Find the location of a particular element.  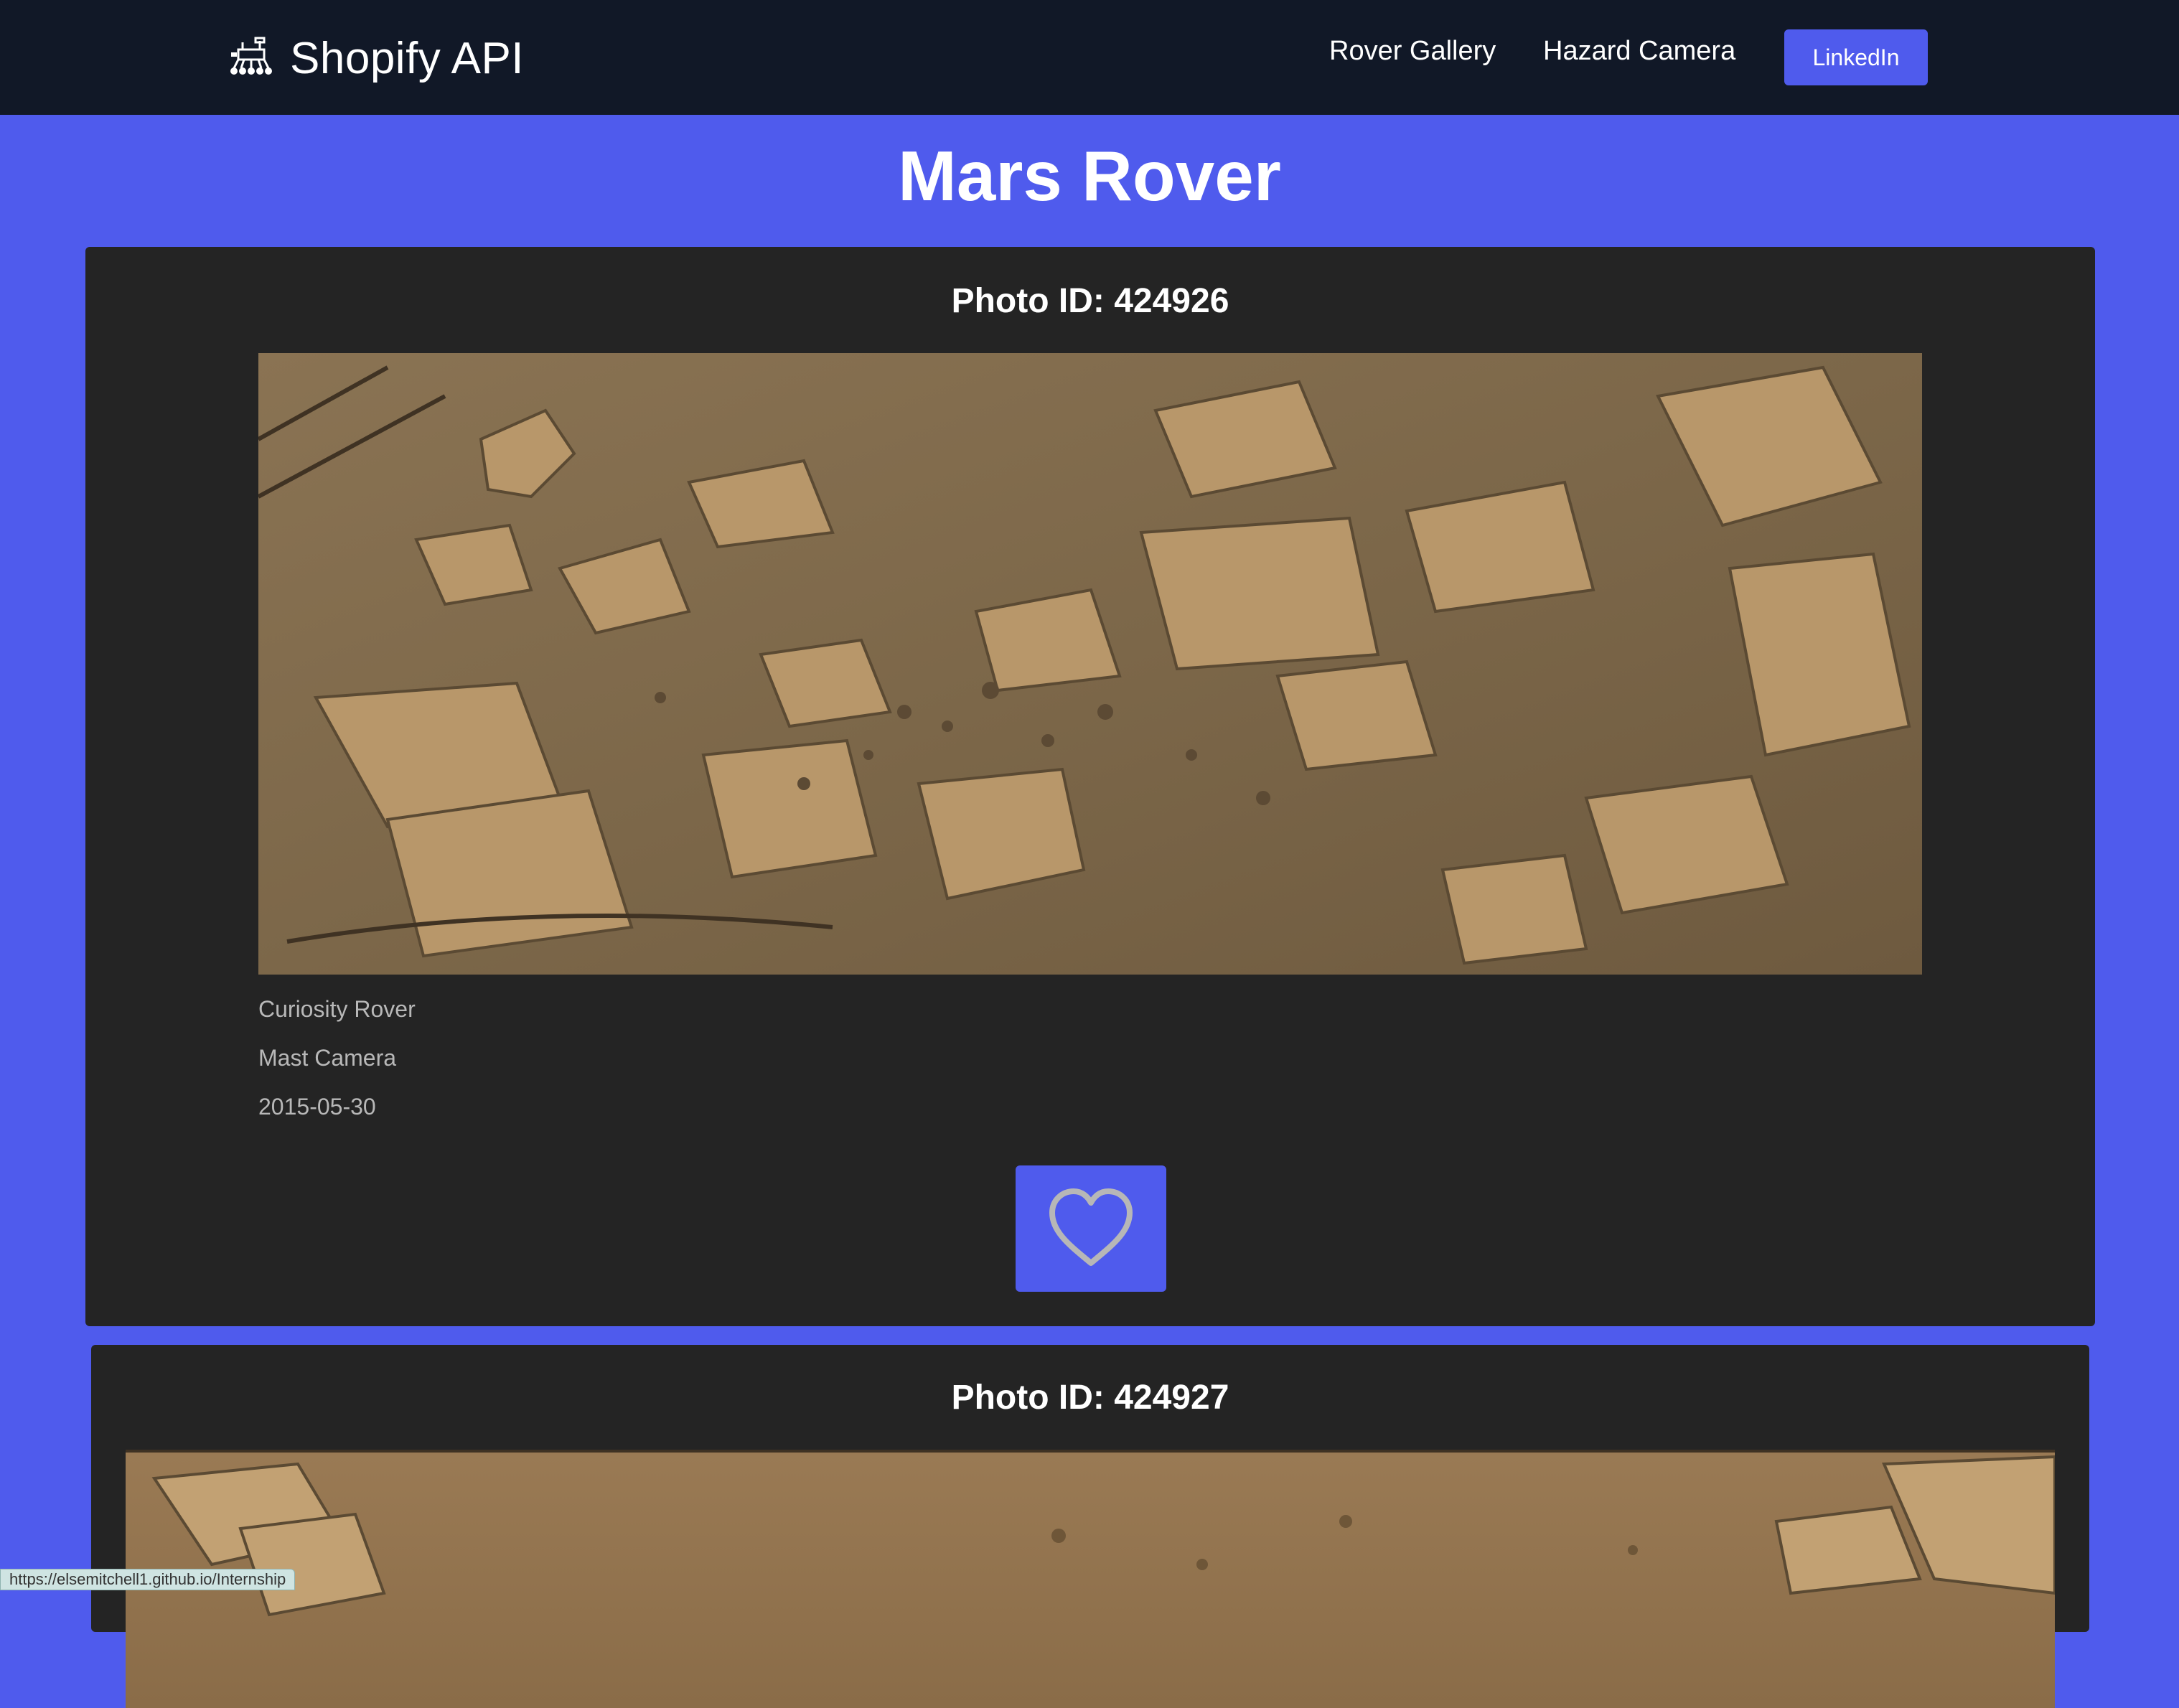

nav-link-rover-gallery: Rover Gallery is located at coordinates (1412, 51).